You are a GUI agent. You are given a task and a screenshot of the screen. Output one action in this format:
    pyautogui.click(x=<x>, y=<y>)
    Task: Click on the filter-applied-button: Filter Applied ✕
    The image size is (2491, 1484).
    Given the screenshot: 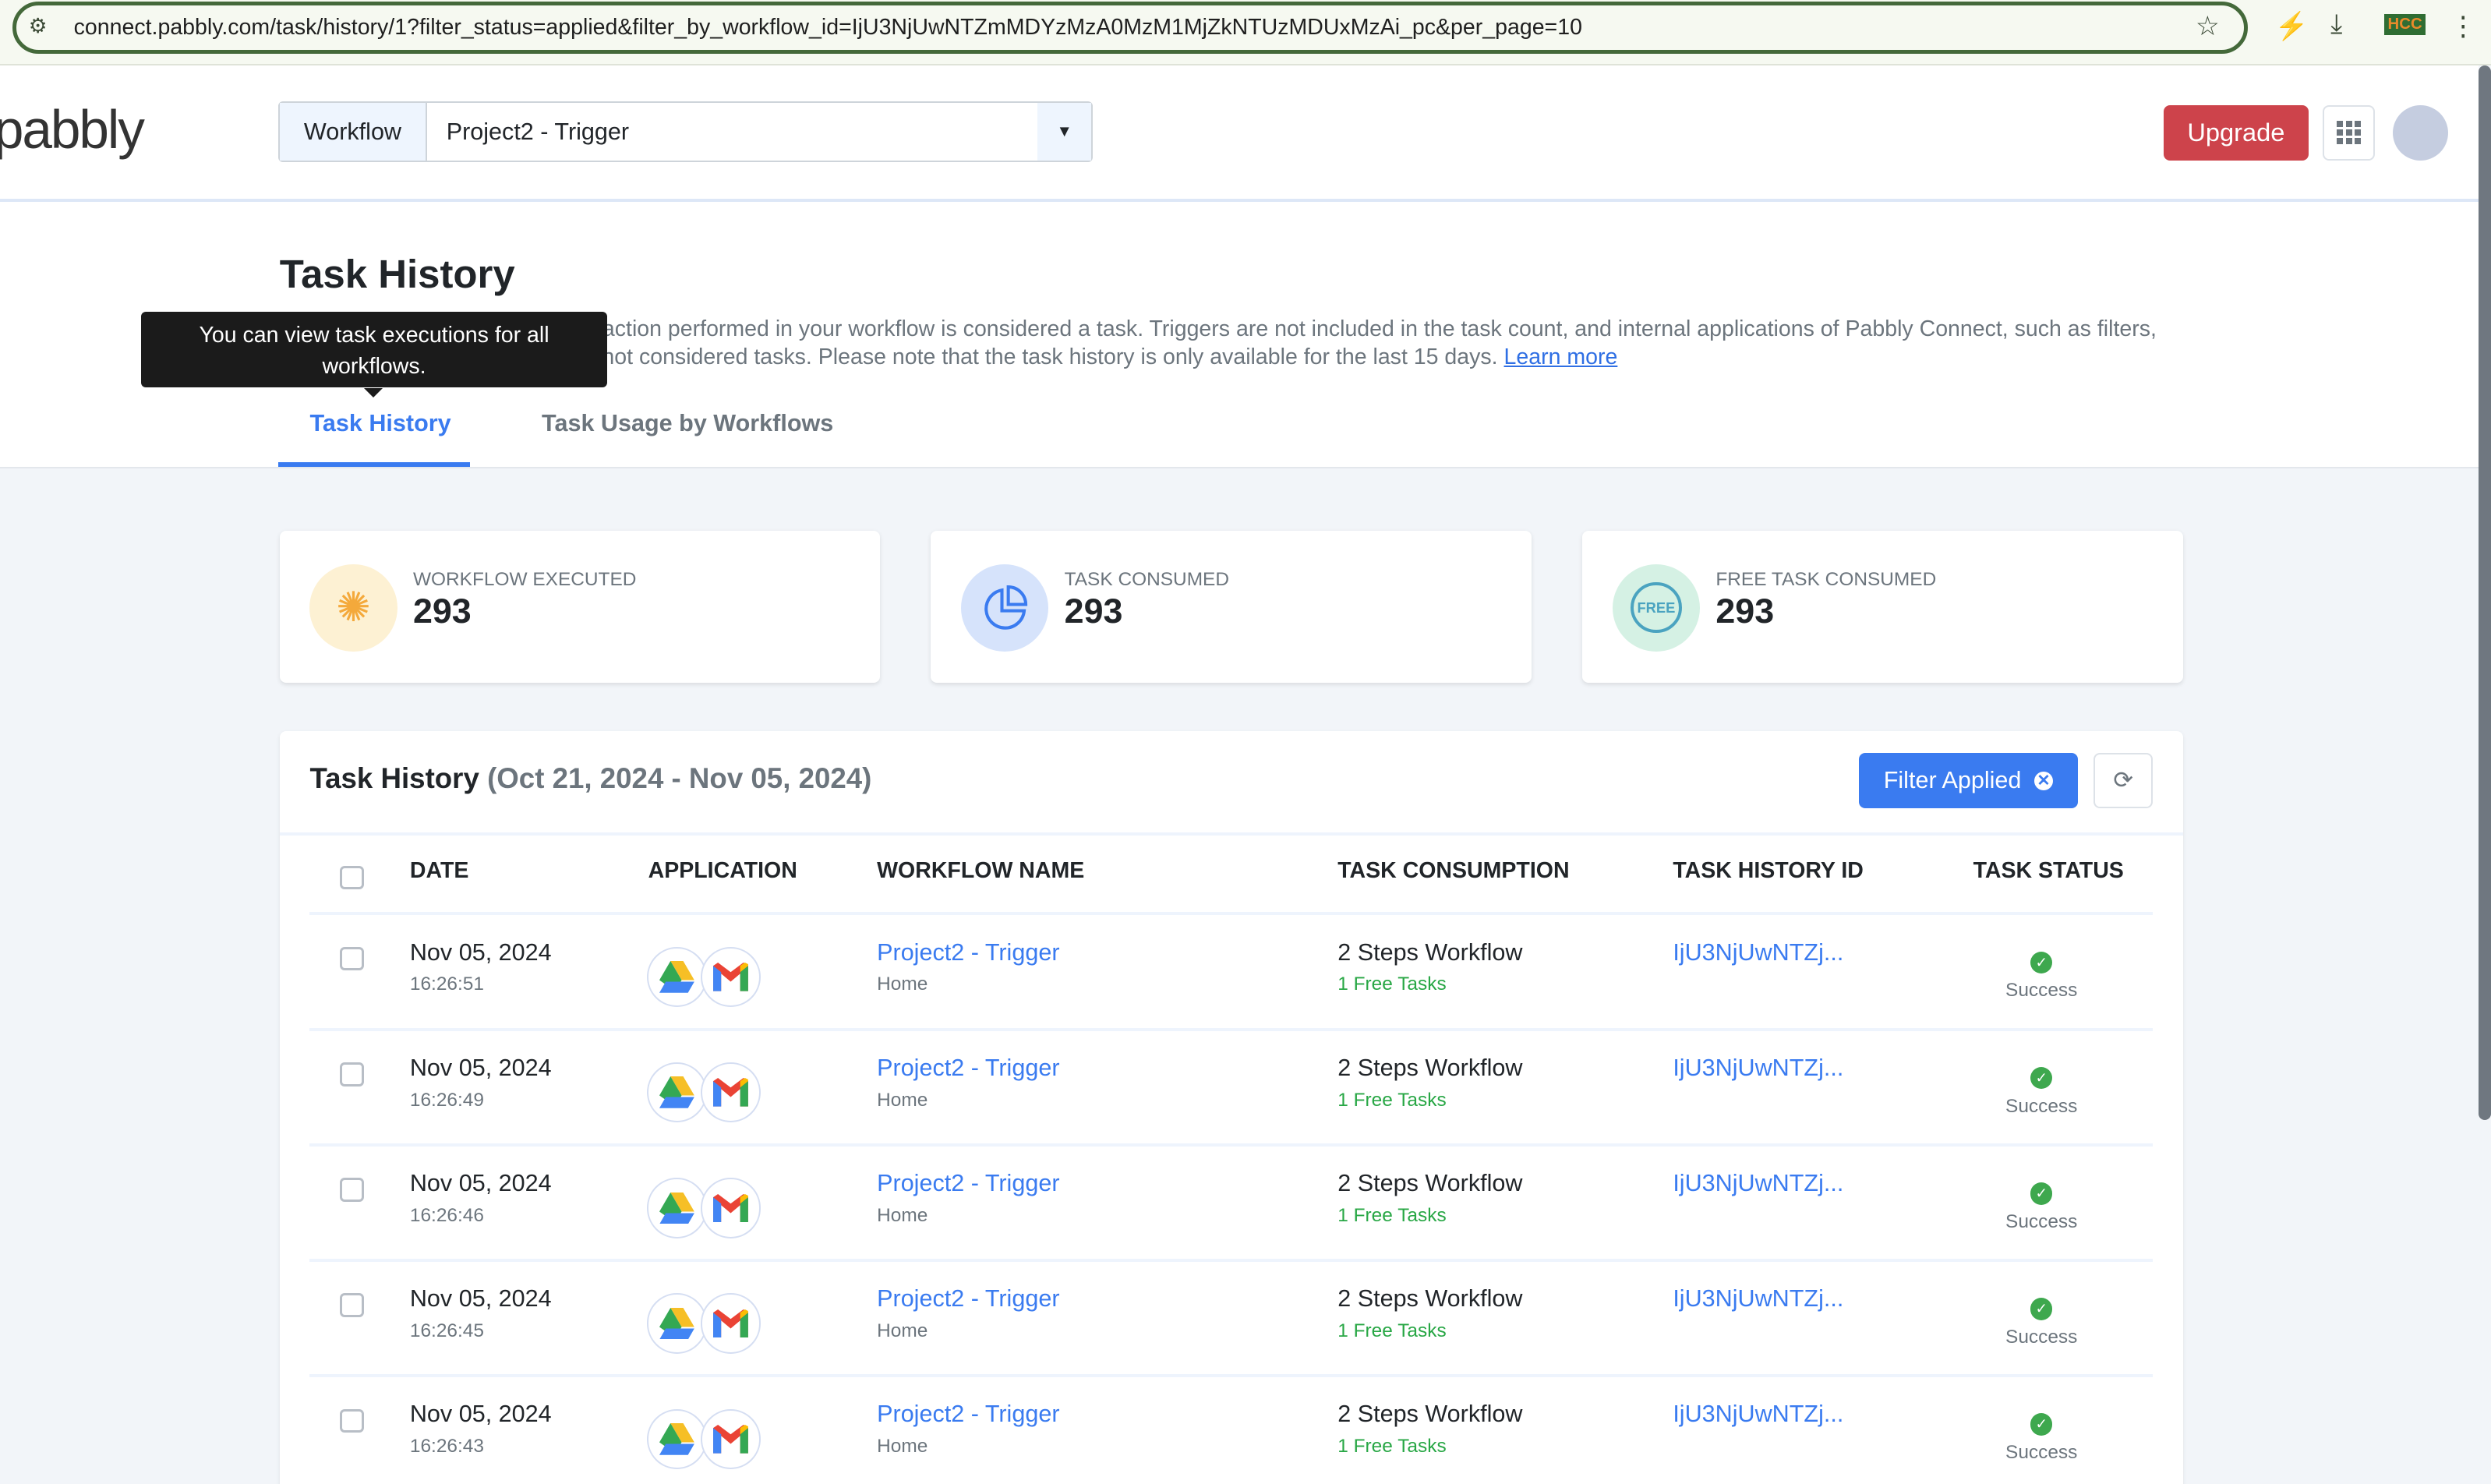 What is the action you would take?
    pyautogui.click(x=1968, y=781)
    